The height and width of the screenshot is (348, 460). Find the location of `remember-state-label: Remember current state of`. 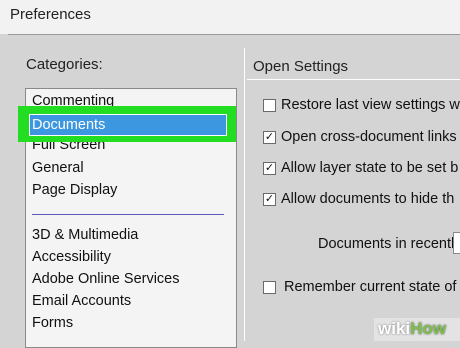

remember-state-label: Remember current state of is located at coordinates (370, 287).